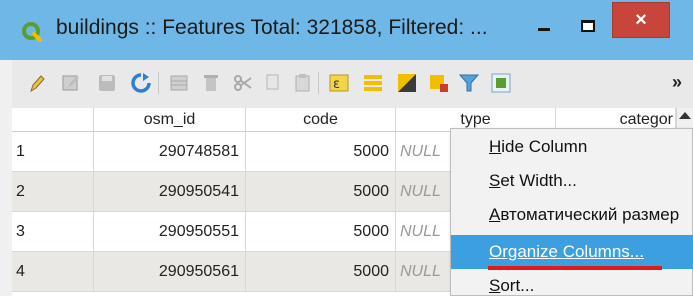  What do you see at coordinates (71, 83) in the screenshot?
I see `multiedit-icon` at bounding box center [71, 83].